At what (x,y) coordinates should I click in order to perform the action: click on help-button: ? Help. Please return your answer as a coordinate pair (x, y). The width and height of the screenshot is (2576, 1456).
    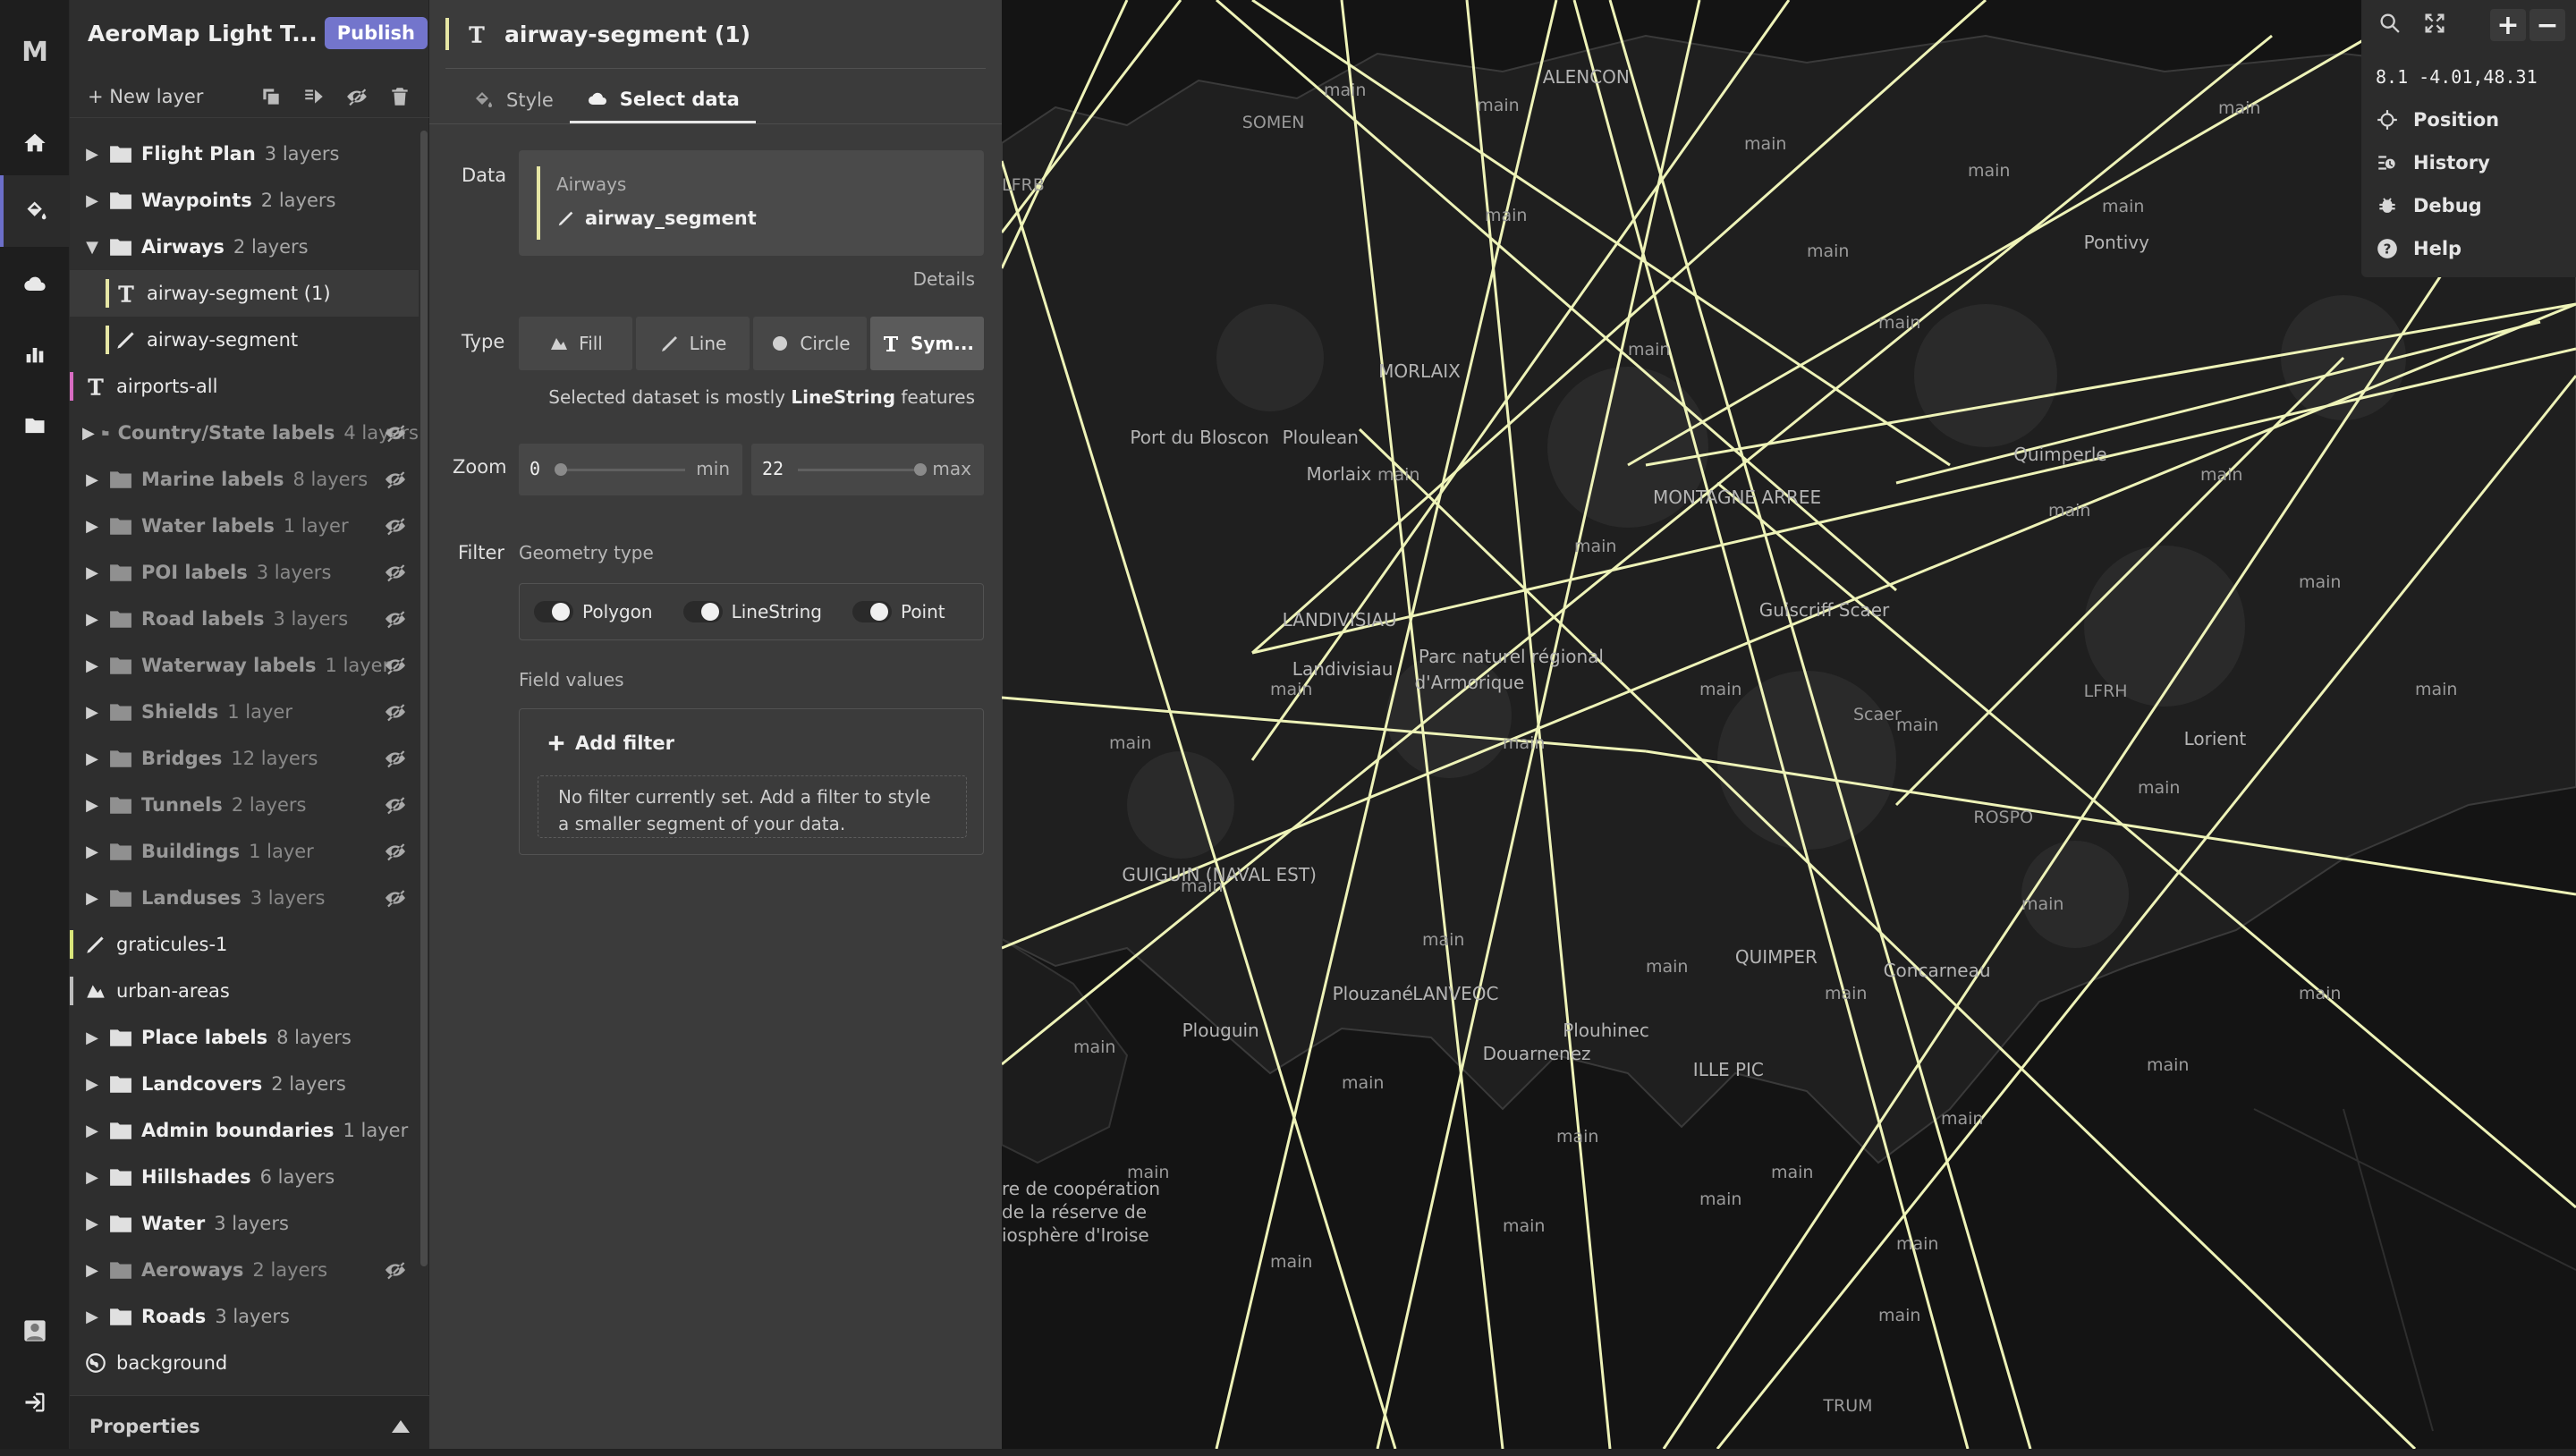
    Looking at the image, I should click on (2468, 248).